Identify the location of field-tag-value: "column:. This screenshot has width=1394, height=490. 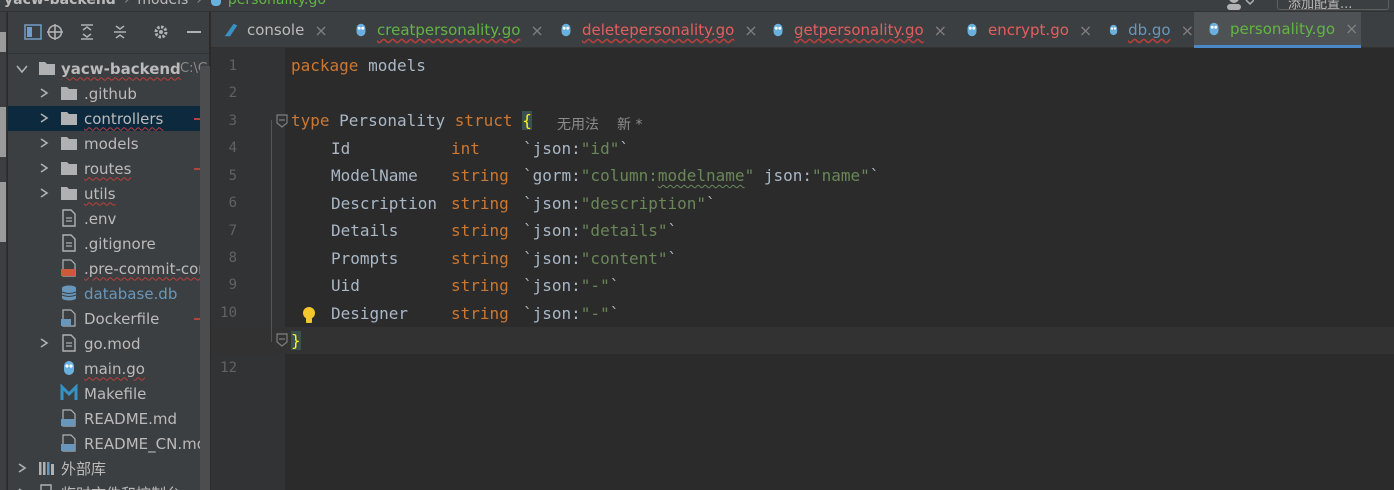
(619, 175).